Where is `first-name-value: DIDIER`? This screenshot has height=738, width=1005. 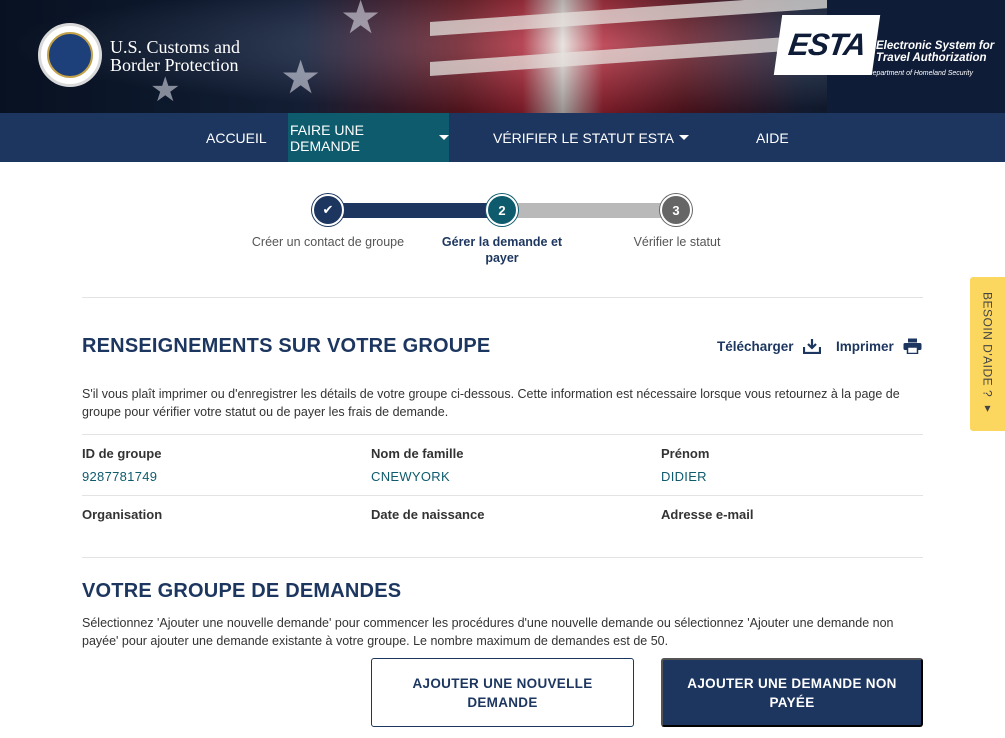 first-name-value: DIDIER is located at coordinates (684, 476).